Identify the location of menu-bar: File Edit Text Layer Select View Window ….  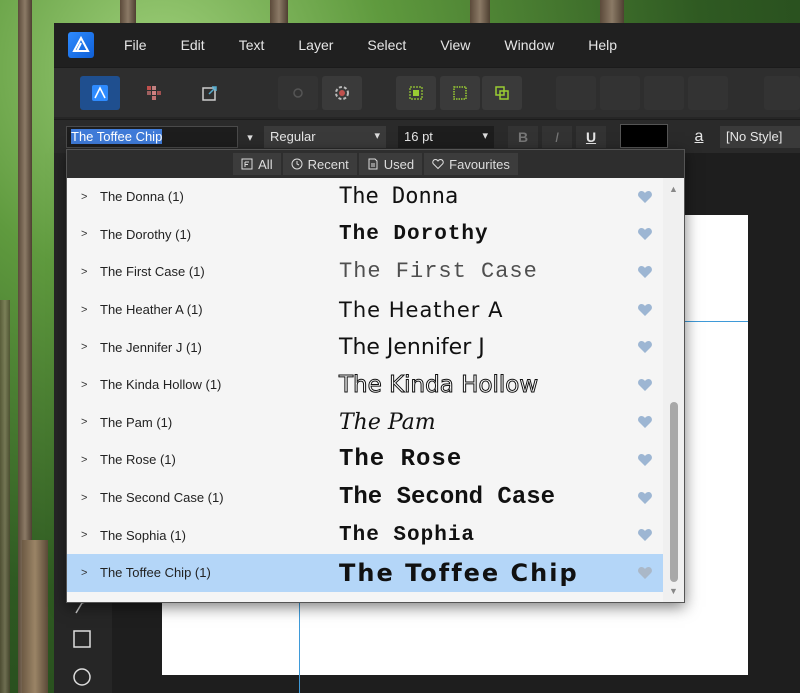
(427, 45).